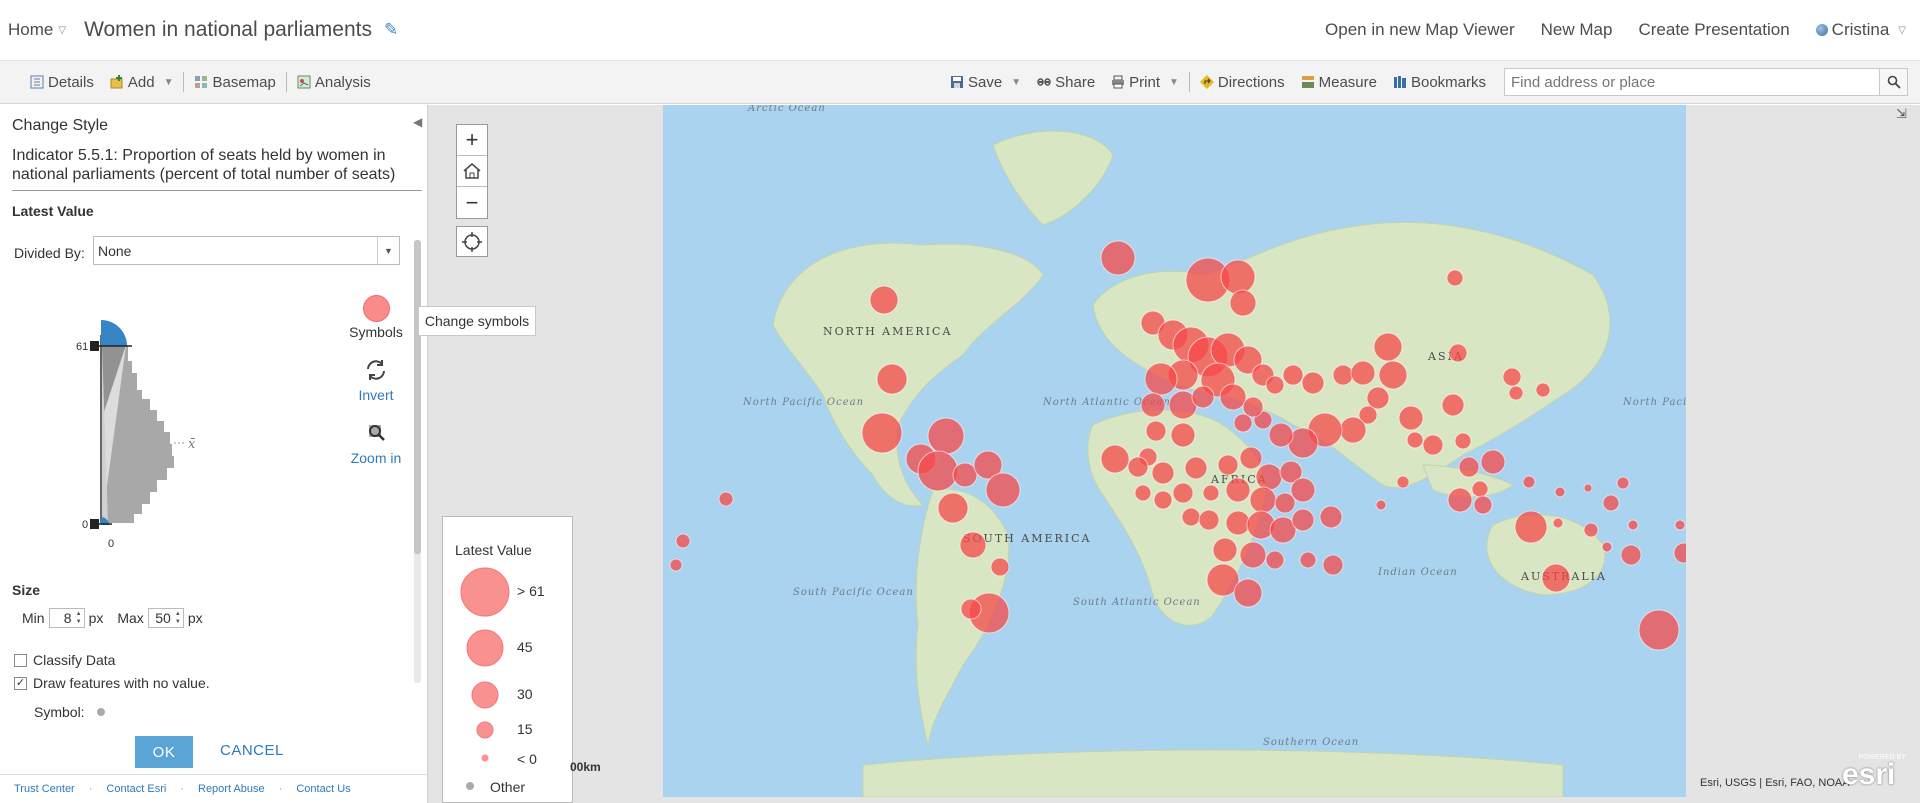 The height and width of the screenshot is (803, 1920). I want to click on analysis-button: Analysis, so click(334, 82).